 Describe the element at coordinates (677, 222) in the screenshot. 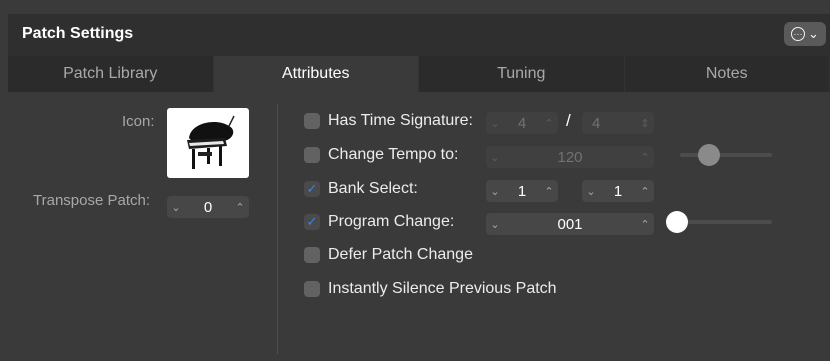

I see `program-change-slider-knob` at that location.